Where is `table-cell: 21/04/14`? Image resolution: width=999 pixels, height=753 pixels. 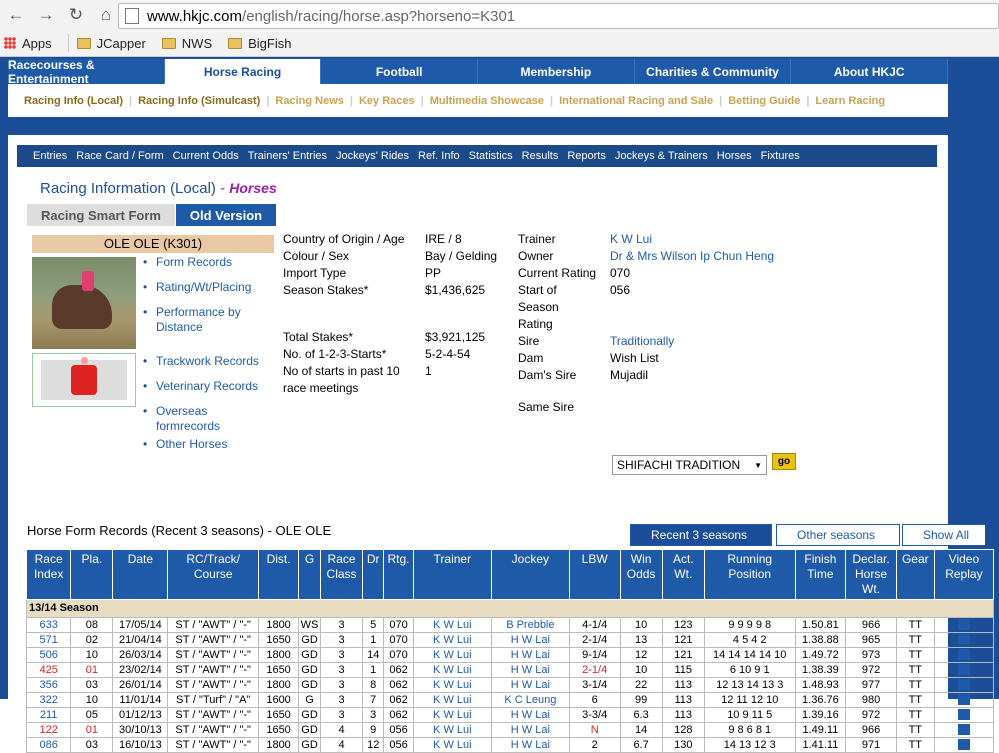 table-cell: 21/04/14 is located at coordinates (140, 640).